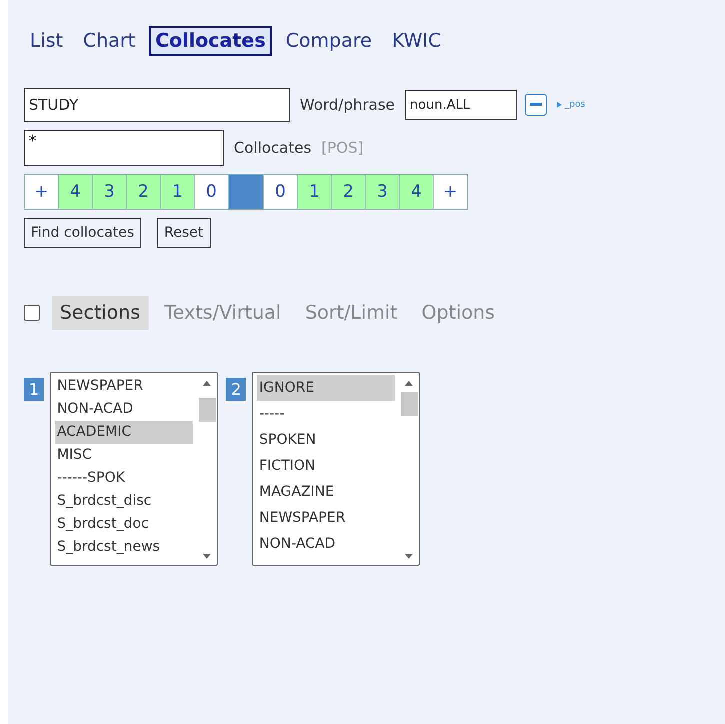 Image resolution: width=725 pixels, height=724 pixels. What do you see at coordinates (326, 466) in the screenshot?
I see `list-option: FICTION` at bounding box center [326, 466].